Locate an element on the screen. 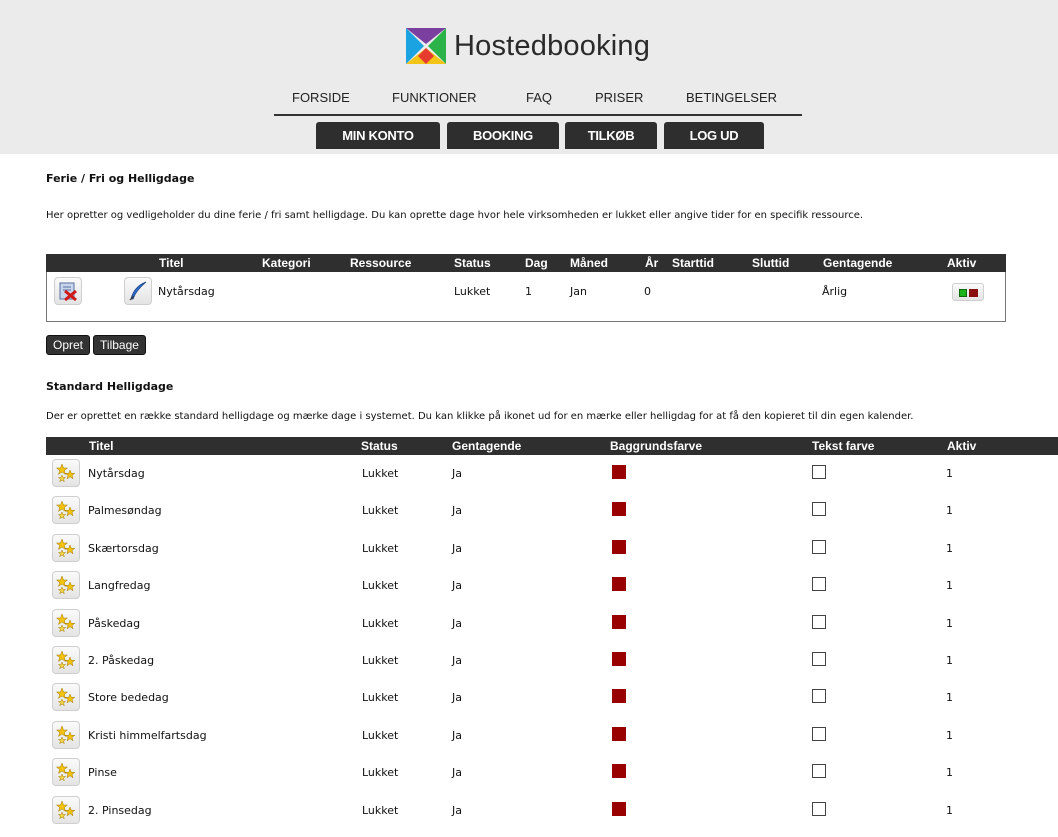  row-titel: Palmesøndag is located at coordinates (125, 511).